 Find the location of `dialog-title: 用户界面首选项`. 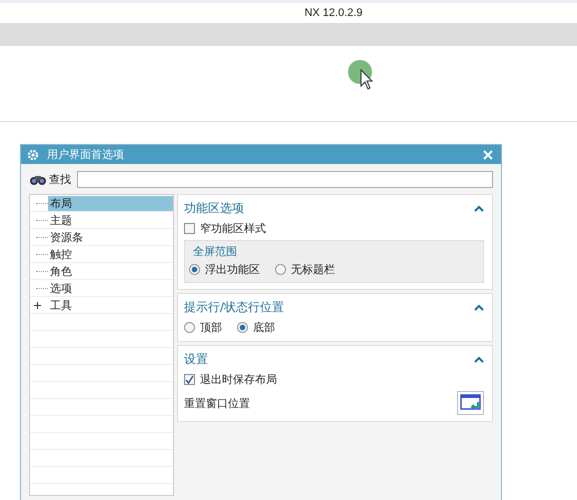

dialog-title: 用户界面首选项 is located at coordinates (86, 154).